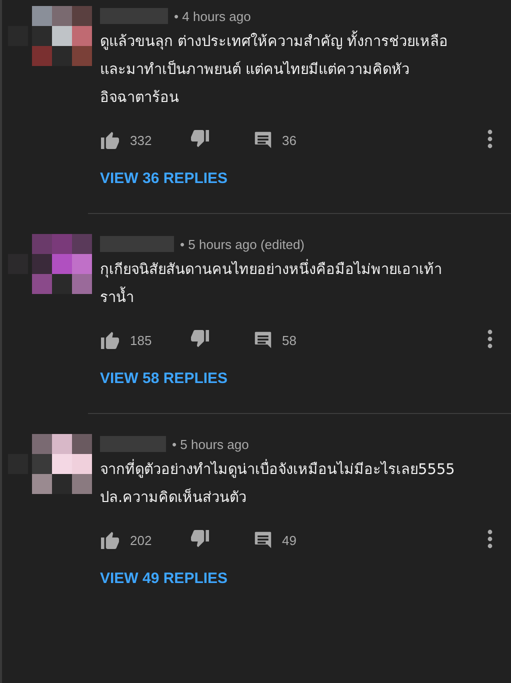 This screenshot has width=511, height=683. Describe the element at coordinates (298, 70) in the screenshot. I see `comment-text: ดูแล้วขนลุก ต่างประเทศให้ความสำคัญ ทั้งการช่วยเหลือ และมาทำเป็นภาพยนต์ แต่คนไทยมีแต่ความคิดหัว อิจฉาตาร้อน` at that location.